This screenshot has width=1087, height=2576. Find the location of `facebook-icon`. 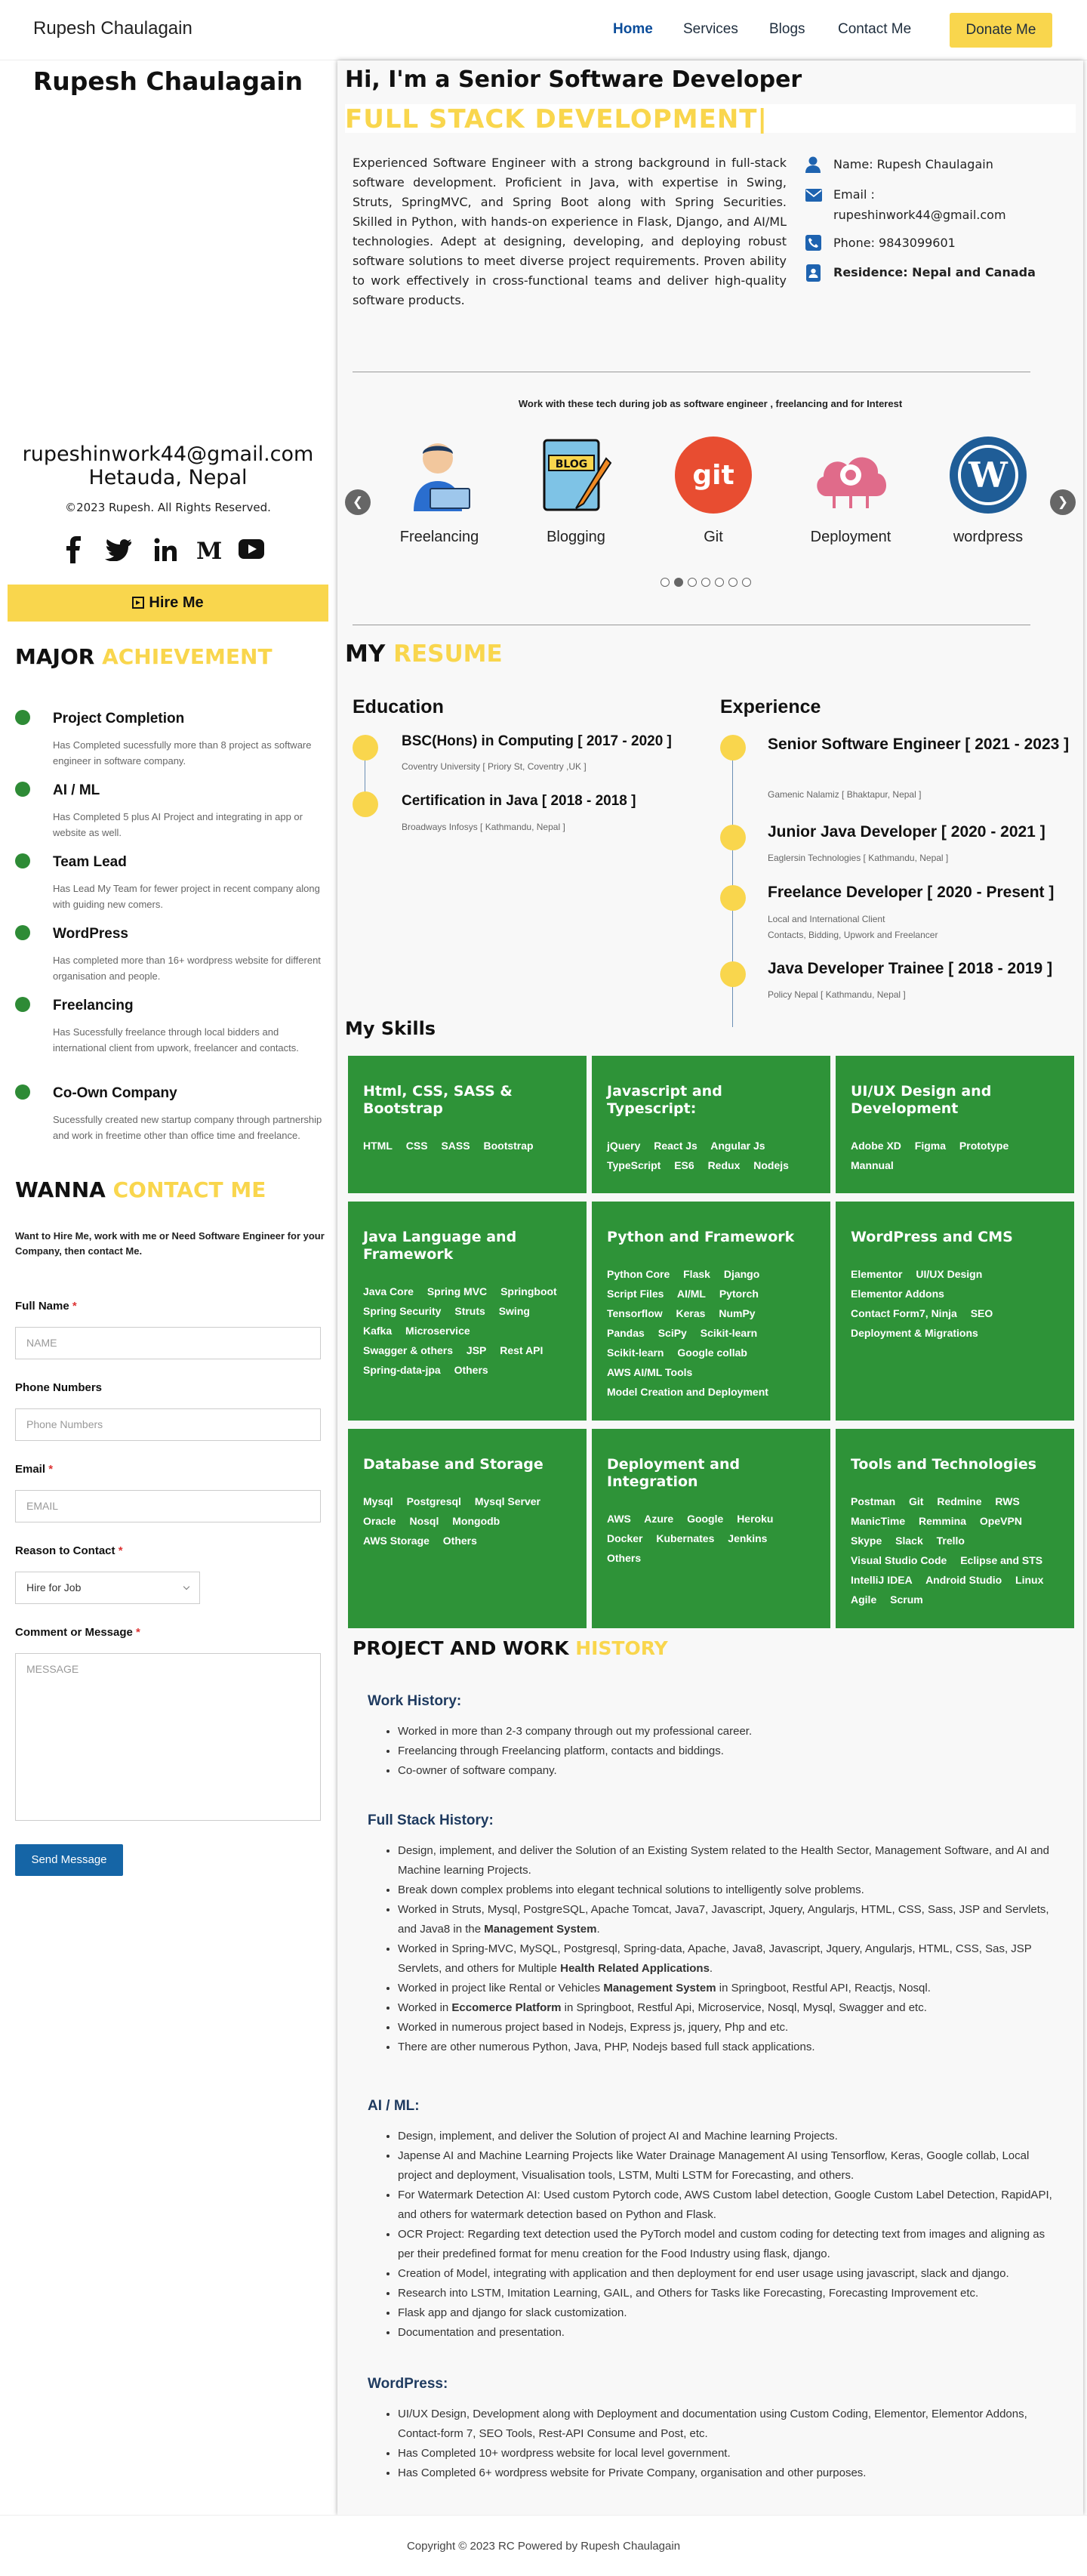

facebook-icon is located at coordinates (74, 549).